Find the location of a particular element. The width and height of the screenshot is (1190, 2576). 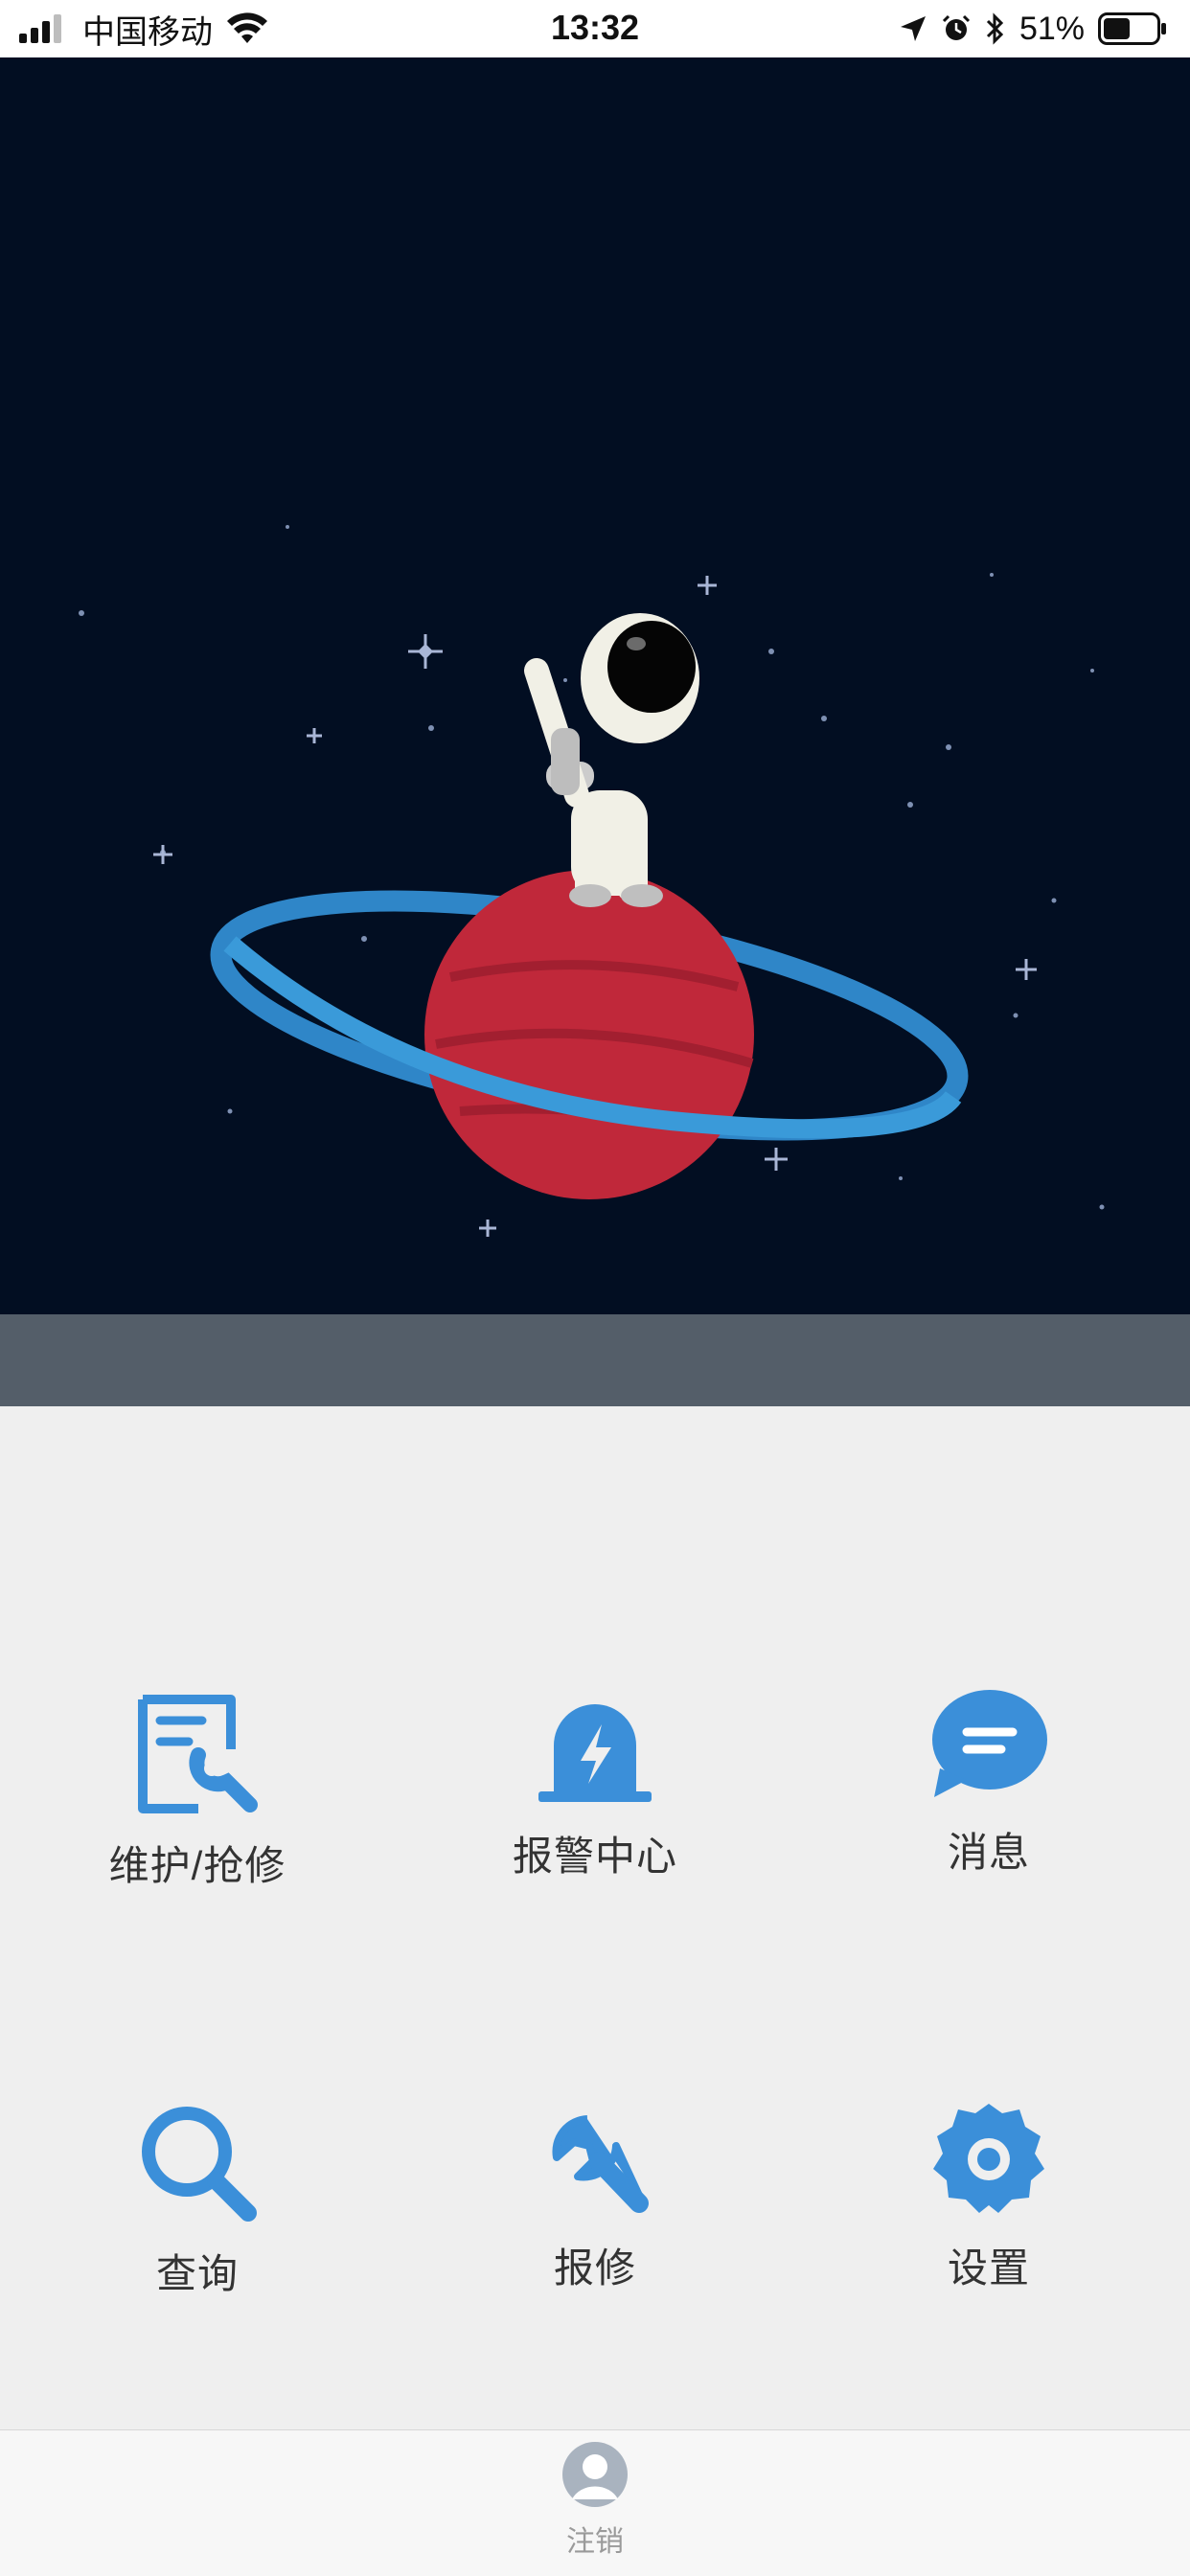

menu-item-alarm-center: 报警中心 is located at coordinates (595, 1787).